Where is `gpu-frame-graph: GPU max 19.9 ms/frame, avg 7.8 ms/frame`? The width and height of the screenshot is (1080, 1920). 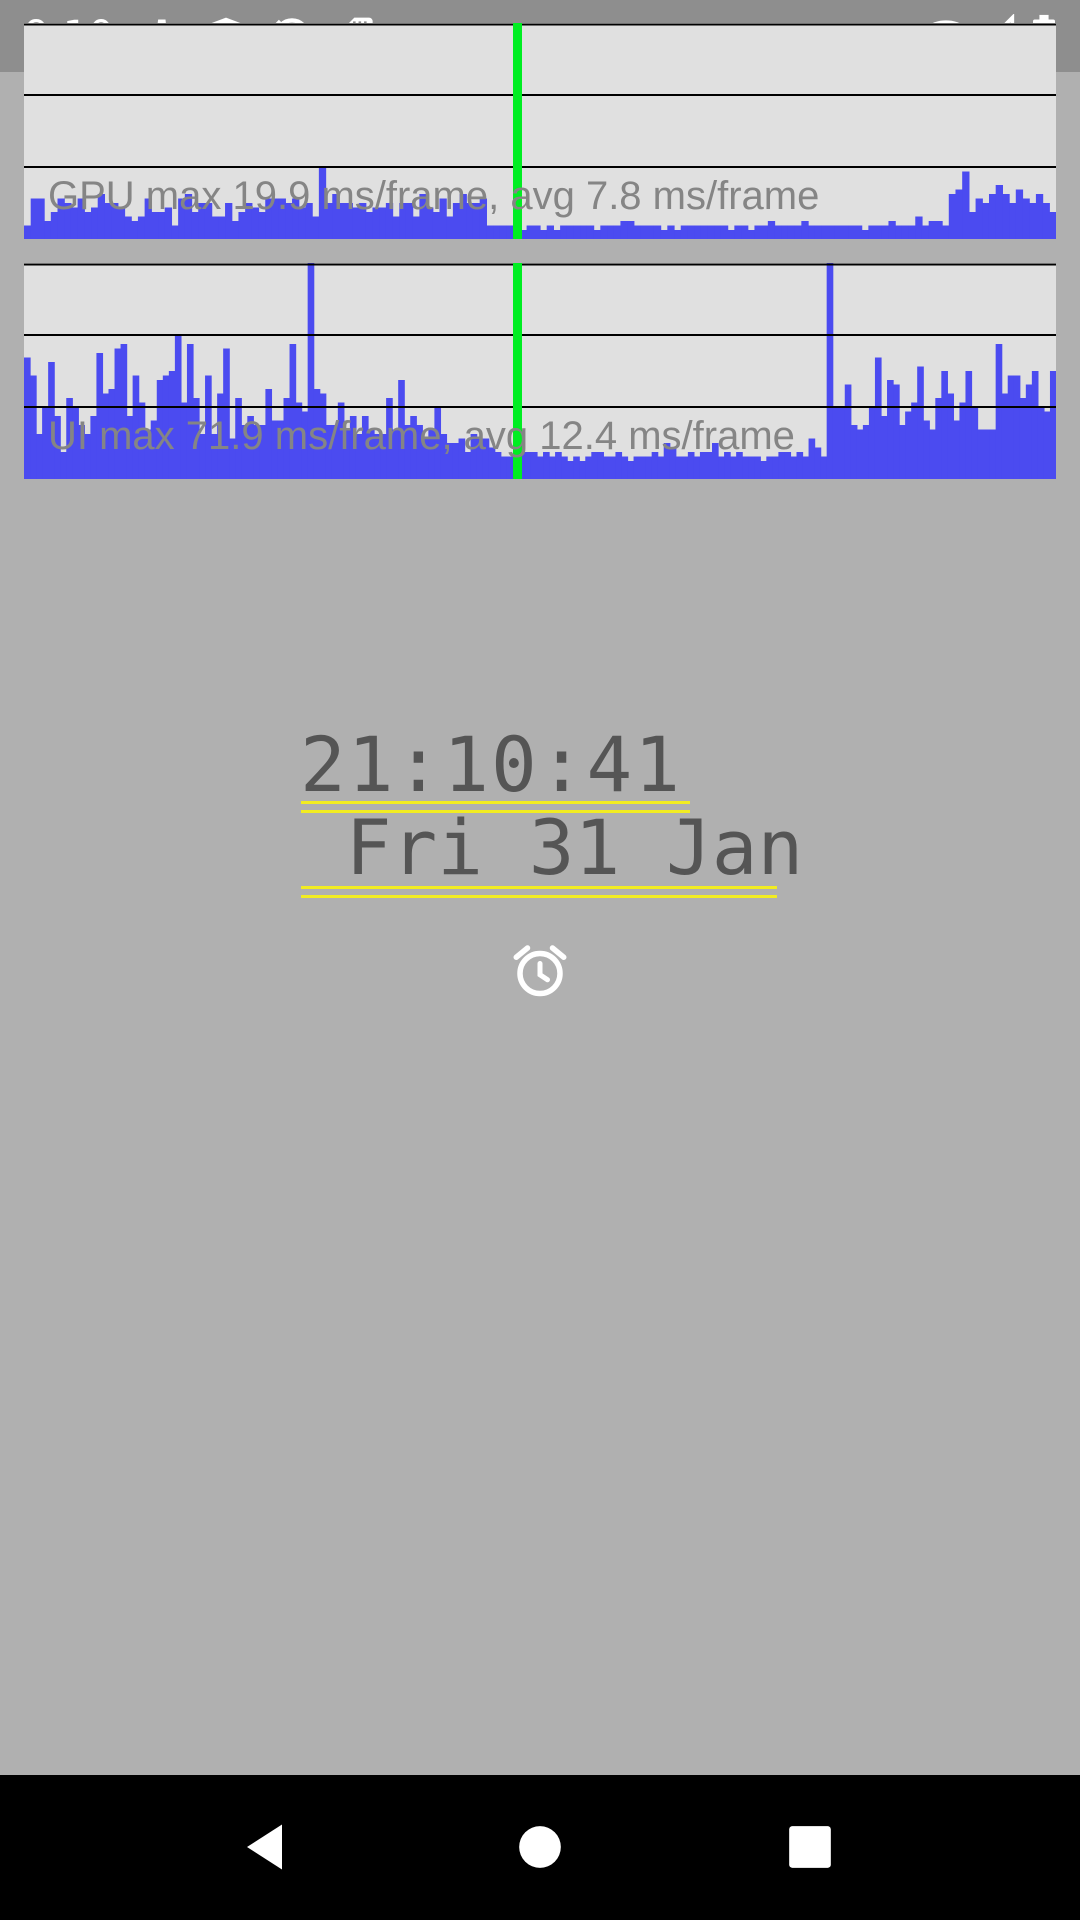 gpu-frame-graph: GPU max 19.9 ms/frame, avg 7.8 ms/frame is located at coordinates (540, 131).